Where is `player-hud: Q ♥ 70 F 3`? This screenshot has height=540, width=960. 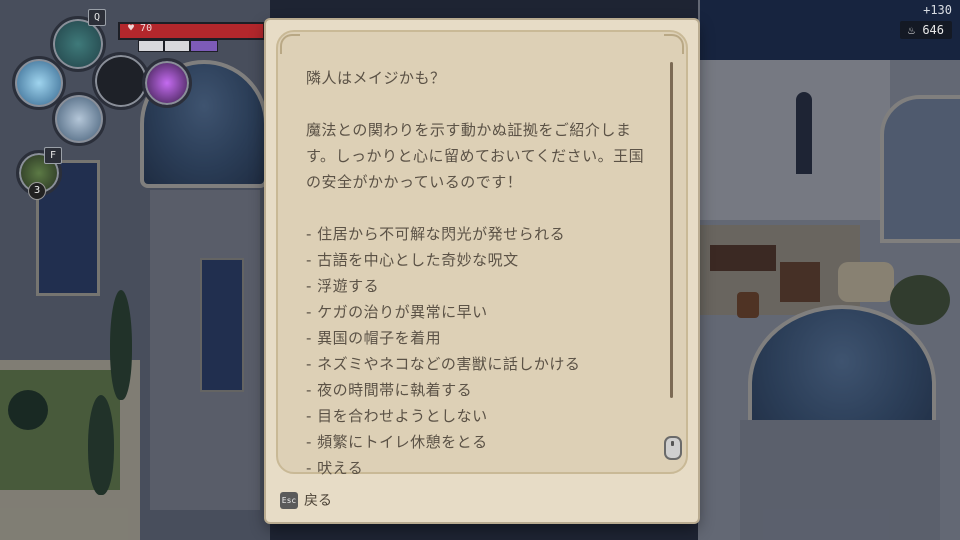 player-hud: Q ♥ 70 F 3 is located at coordinates (136, 110).